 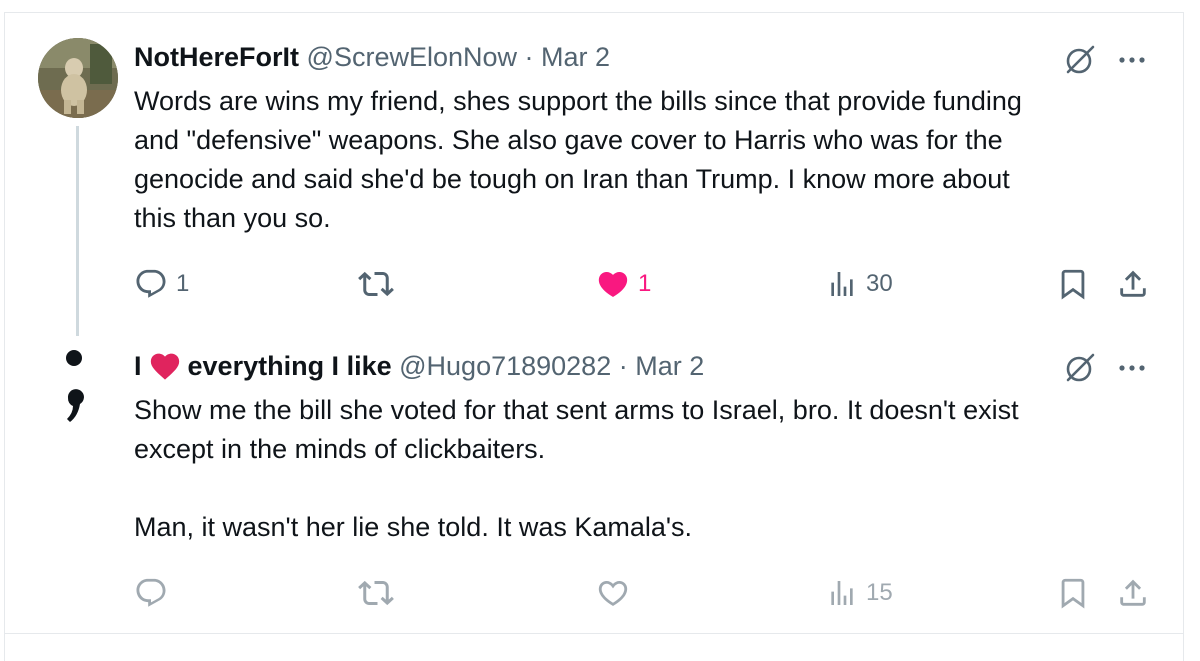 I want to click on action-bar: 1 1 30, so click(x=600, y=284).